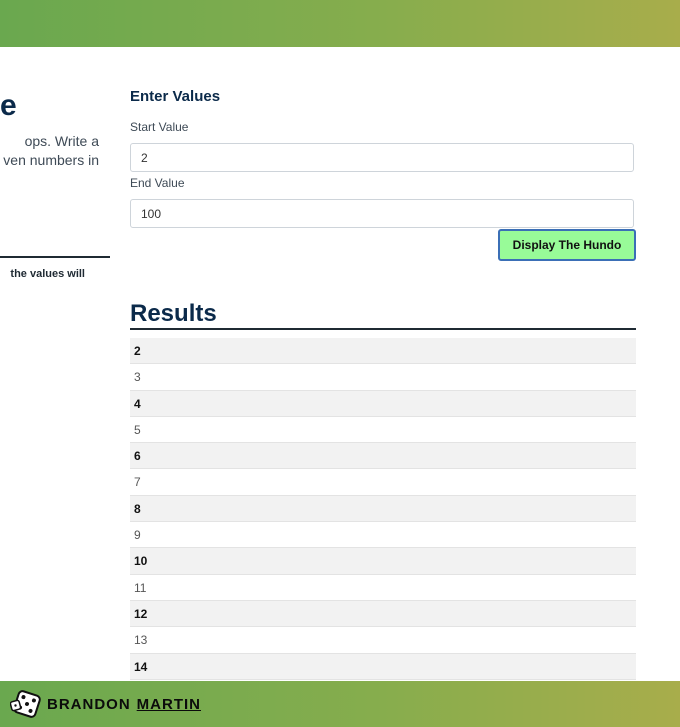 This screenshot has width=680, height=727. I want to click on brand-last-name: MARTIN, so click(168, 704).